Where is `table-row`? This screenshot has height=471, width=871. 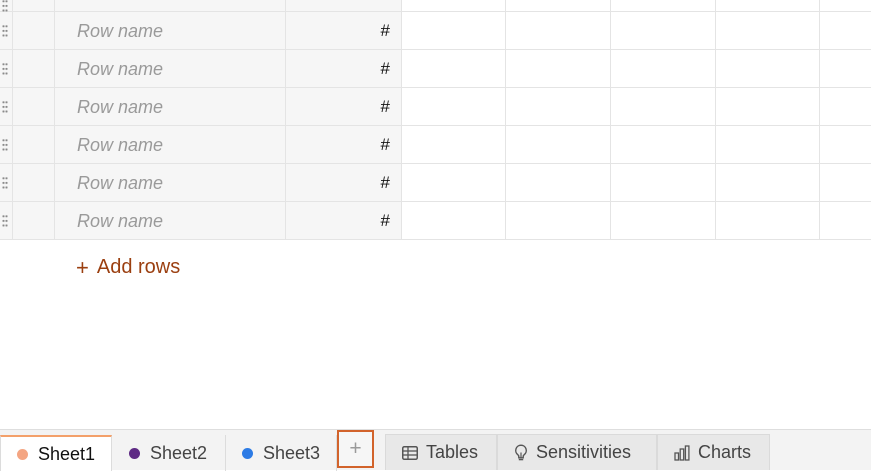 table-row is located at coordinates (435, 6).